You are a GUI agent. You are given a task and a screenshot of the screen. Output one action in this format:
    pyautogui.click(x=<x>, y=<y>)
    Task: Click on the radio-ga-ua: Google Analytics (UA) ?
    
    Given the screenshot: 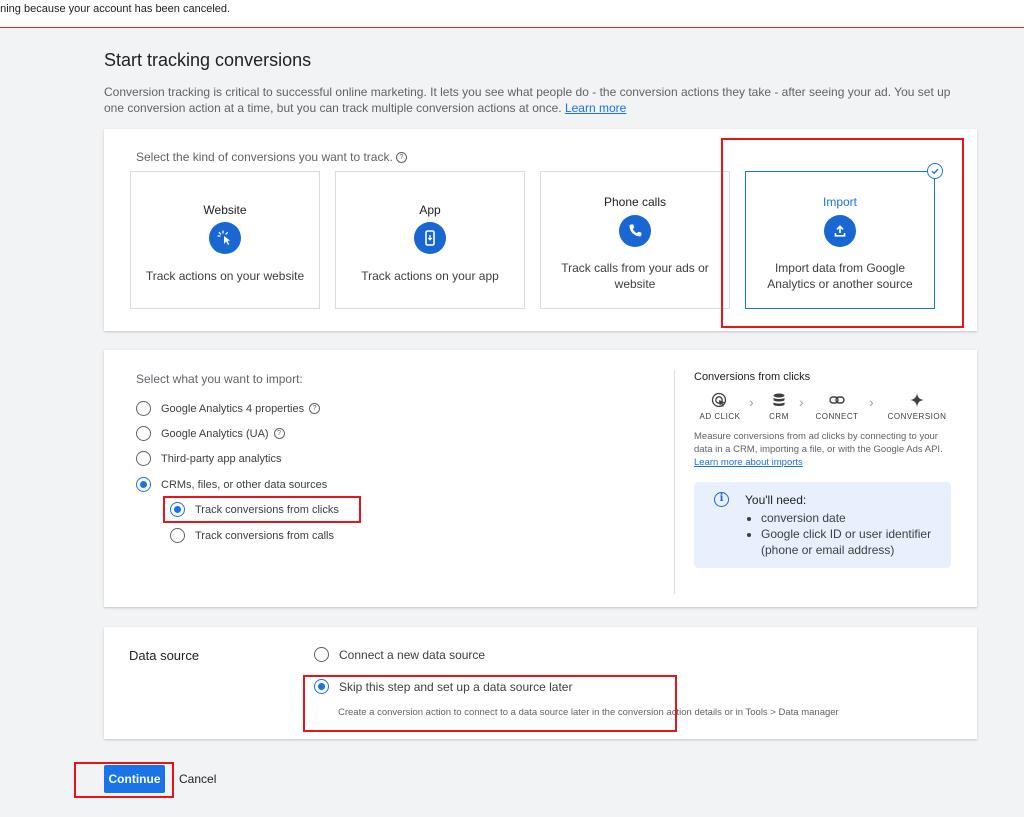 What is the action you would take?
    pyautogui.click(x=210, y=433)
    